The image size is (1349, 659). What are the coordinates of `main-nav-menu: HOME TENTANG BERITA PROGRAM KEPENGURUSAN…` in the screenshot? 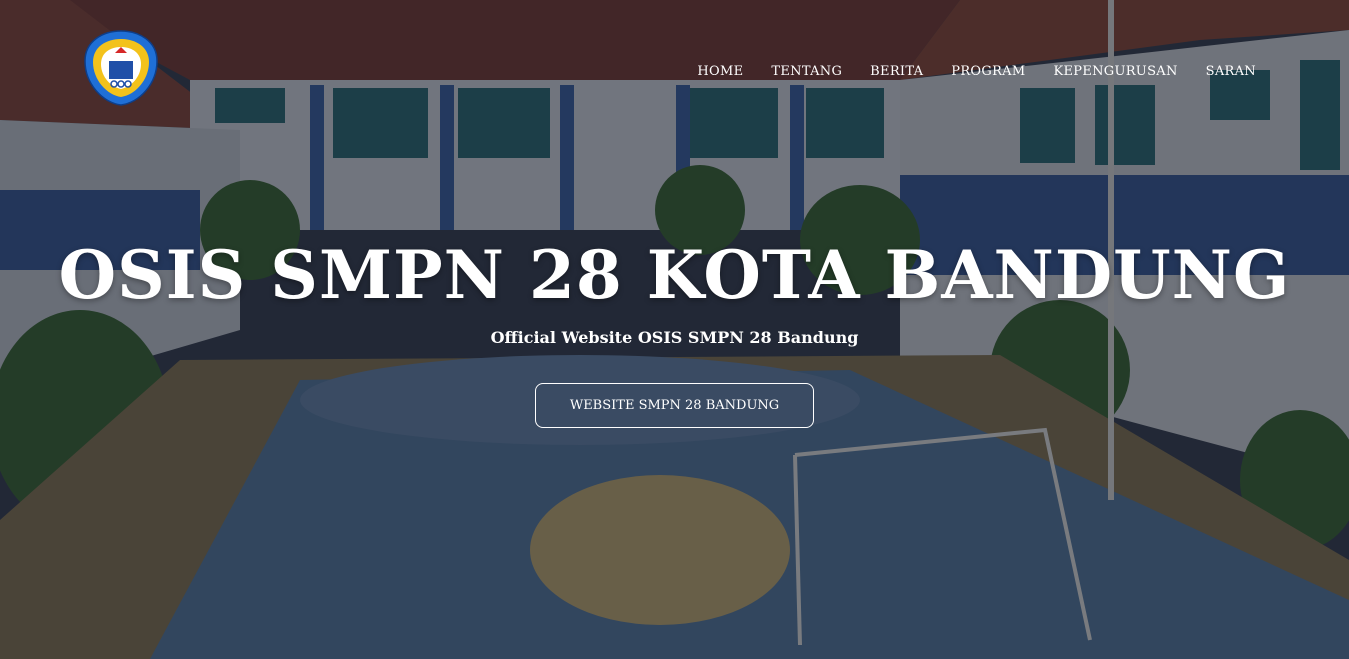 It's located at (976, 69).